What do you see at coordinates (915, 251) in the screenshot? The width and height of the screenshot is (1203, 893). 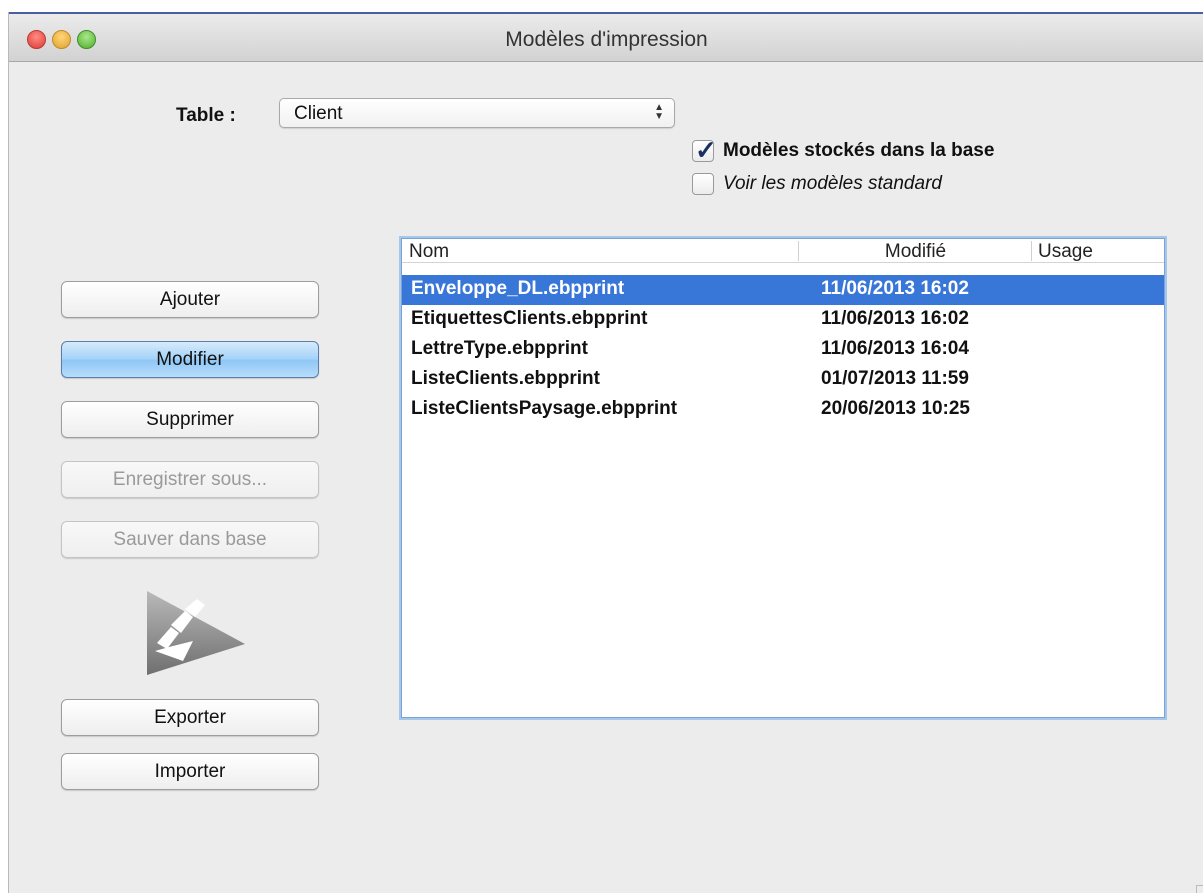 I see `column-header-modified: Modifié` at bounding box center [915, 251].